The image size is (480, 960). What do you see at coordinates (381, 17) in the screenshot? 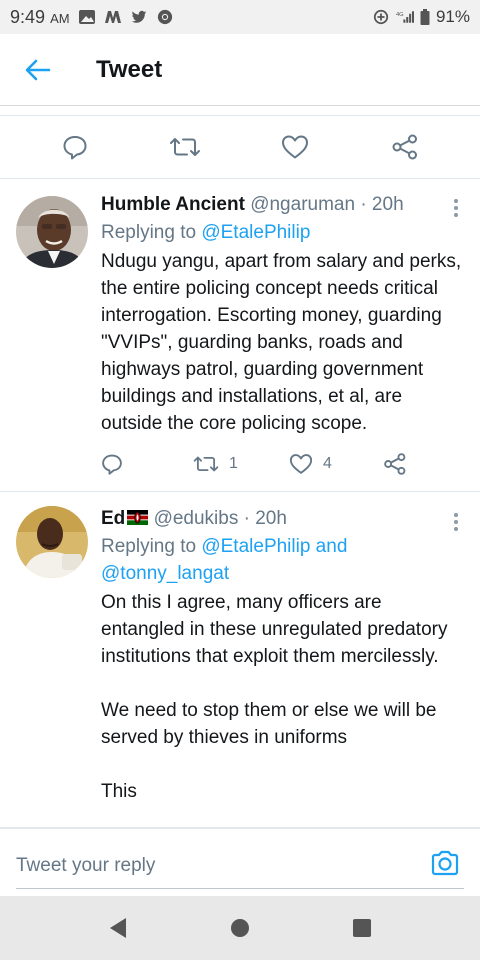
I see `data-saver-icon` at bounding box center [381, 17].